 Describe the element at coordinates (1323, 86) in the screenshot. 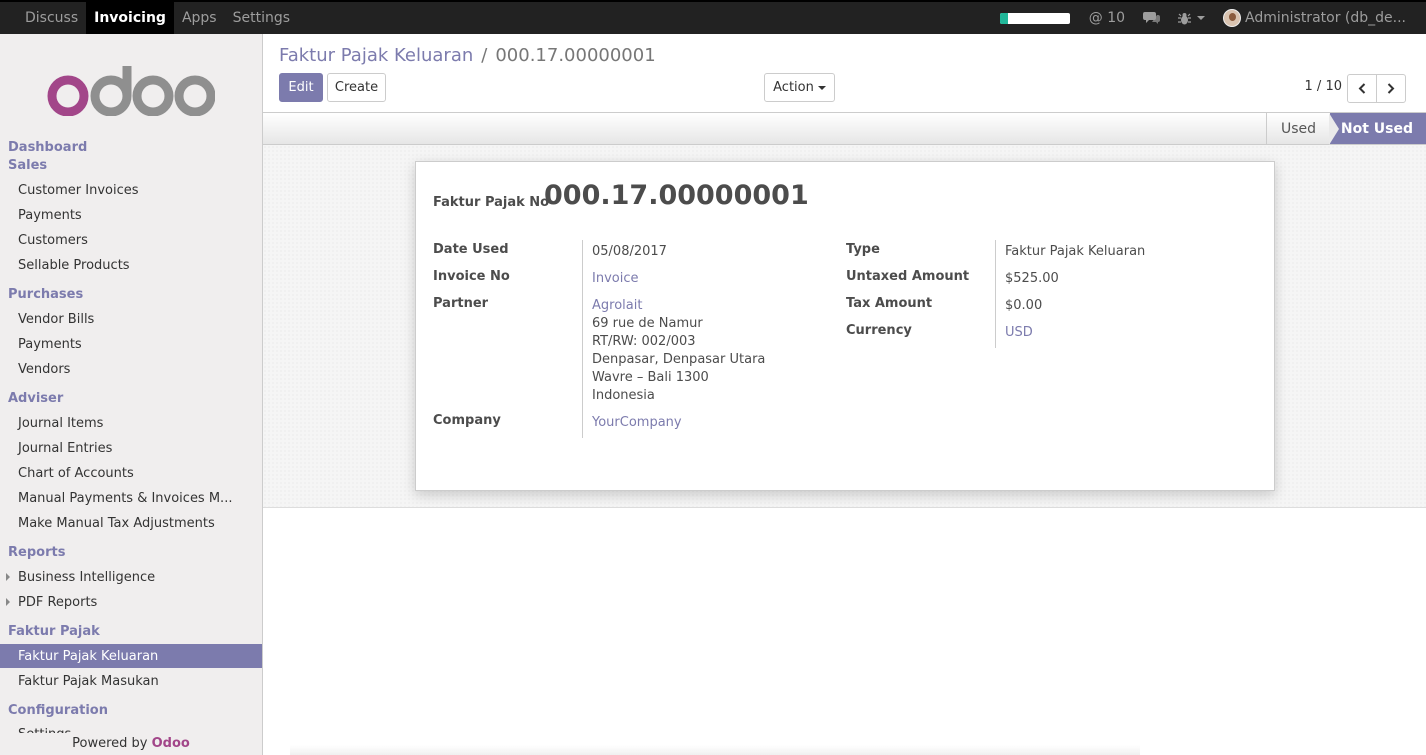

I see `pager-value: 1 / 10` at that location.